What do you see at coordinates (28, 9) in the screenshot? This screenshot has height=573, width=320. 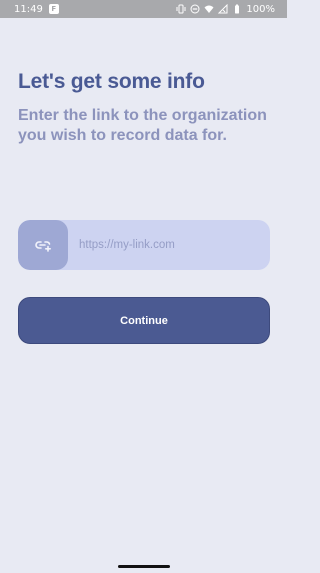 I see `status-time: 11:49` at bounding box center [28, 9].